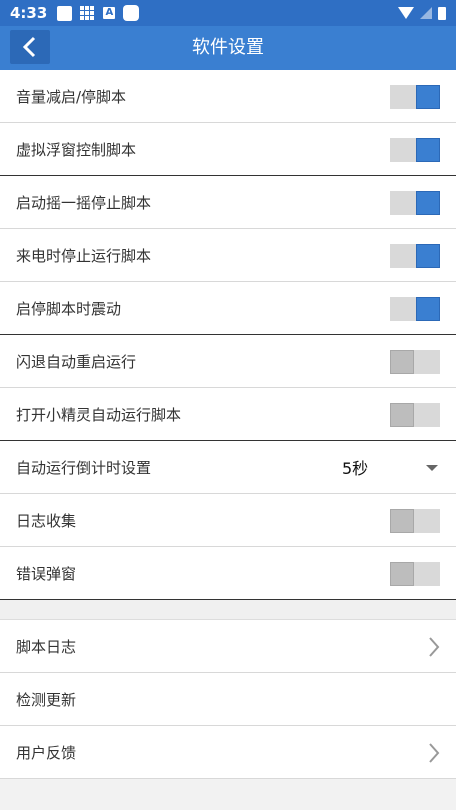 The image size is (456, 810). I want to click on setting-label: 日志收集, so click(46, 520).